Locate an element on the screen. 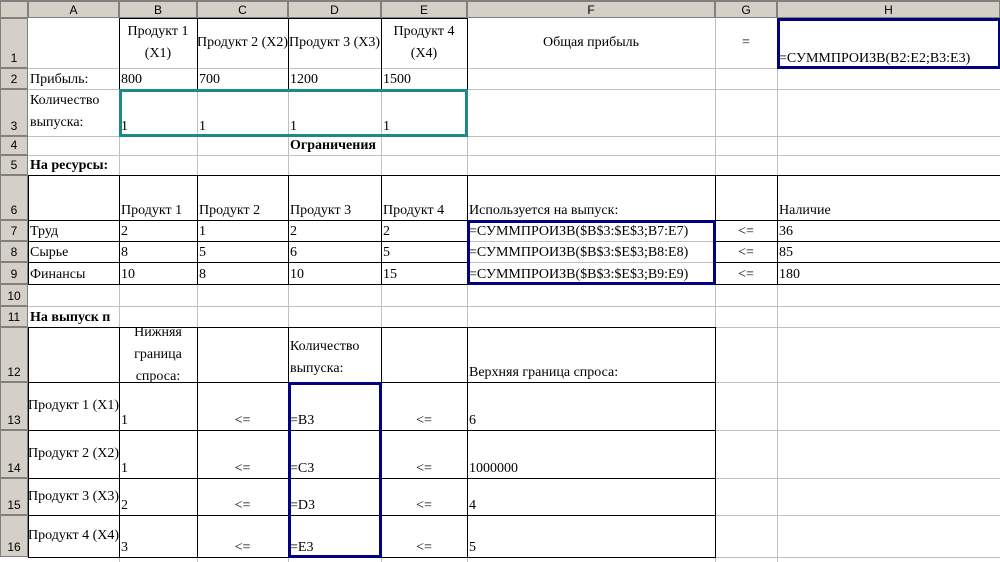  cell-f13: 6 is located at coordinates (591, 406).